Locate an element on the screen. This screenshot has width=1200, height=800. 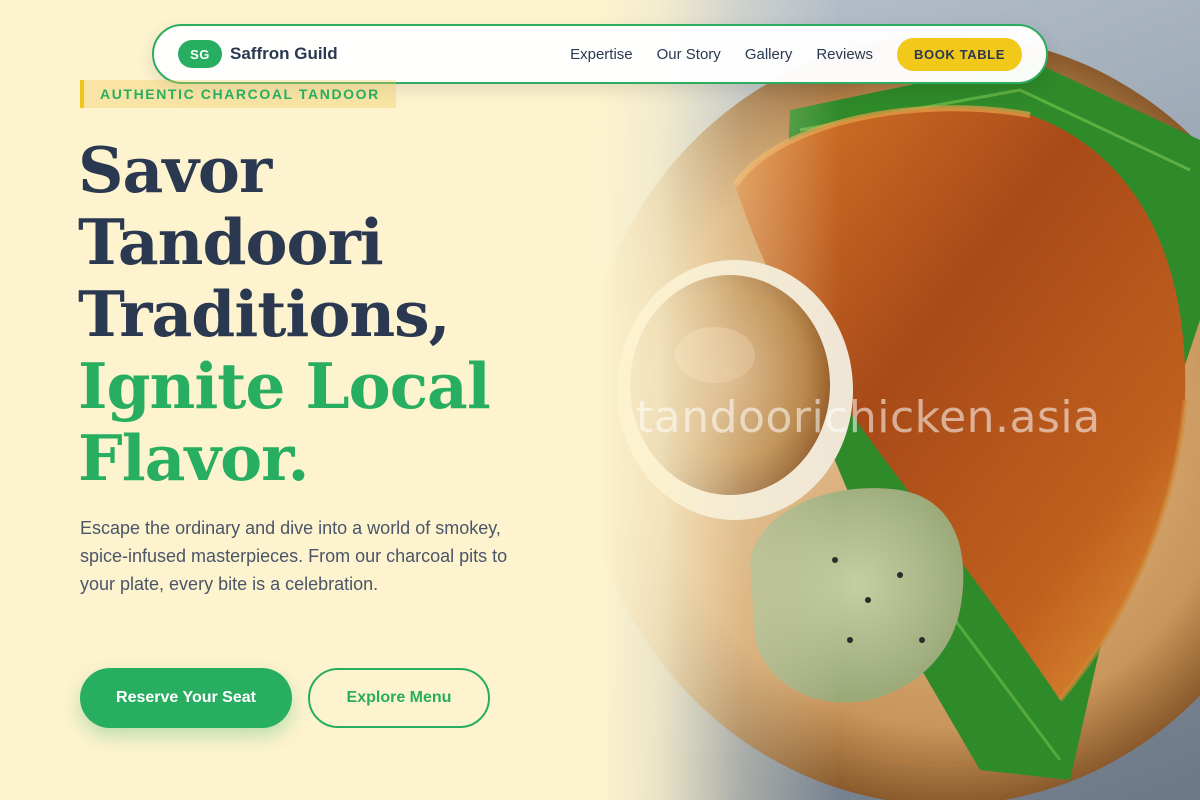
reserve-seat-button: Reserve Your Seat is located at coordinates (186, 698).